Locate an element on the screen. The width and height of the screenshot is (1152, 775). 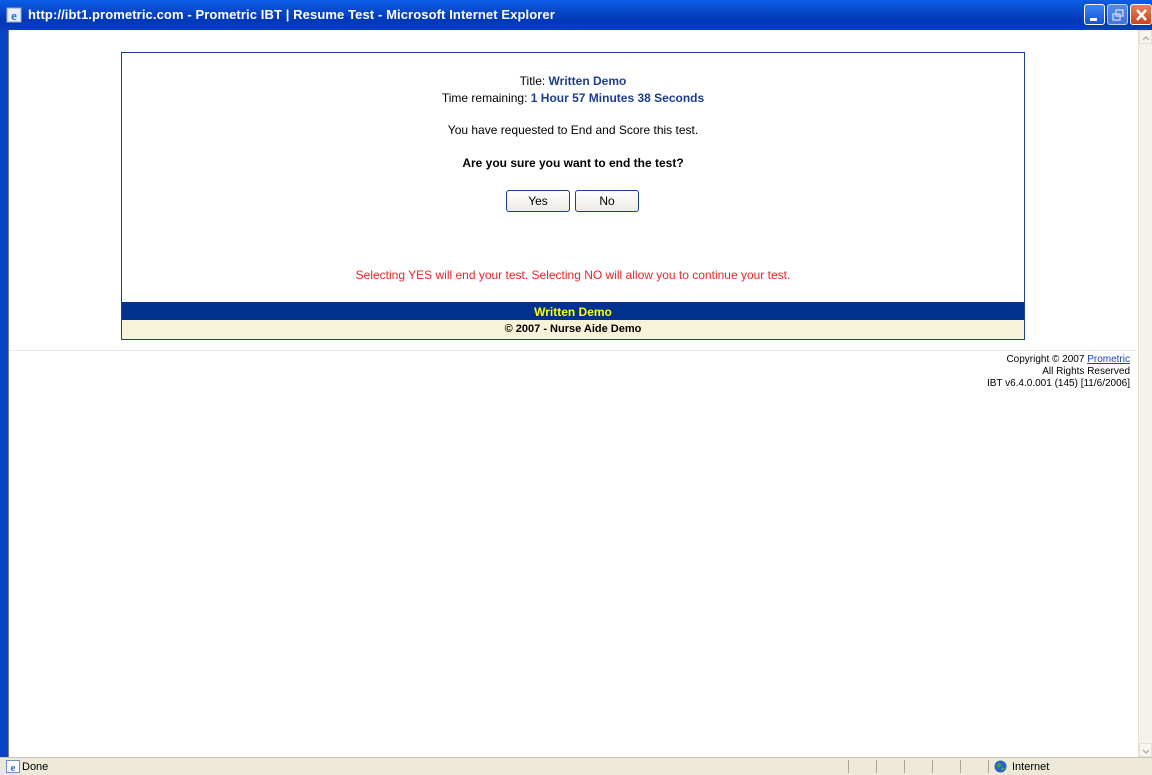
prometric-link: Prometric is located at coordinates (1108, 359).